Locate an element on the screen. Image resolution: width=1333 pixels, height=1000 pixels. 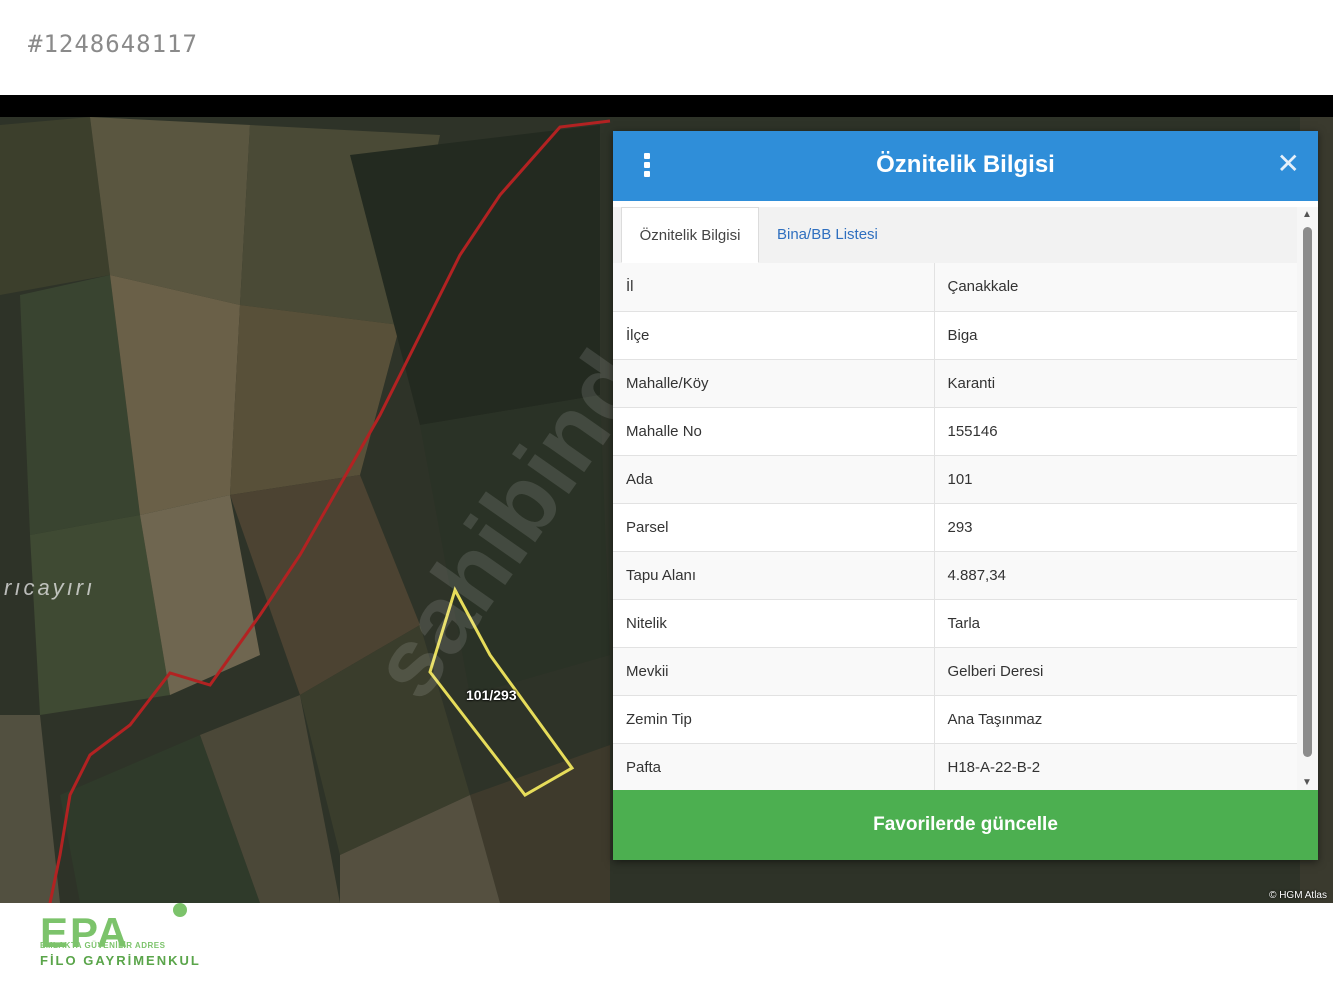
scroll-up-arrow-icon: ▲ is located at coordinates (1307, 214).